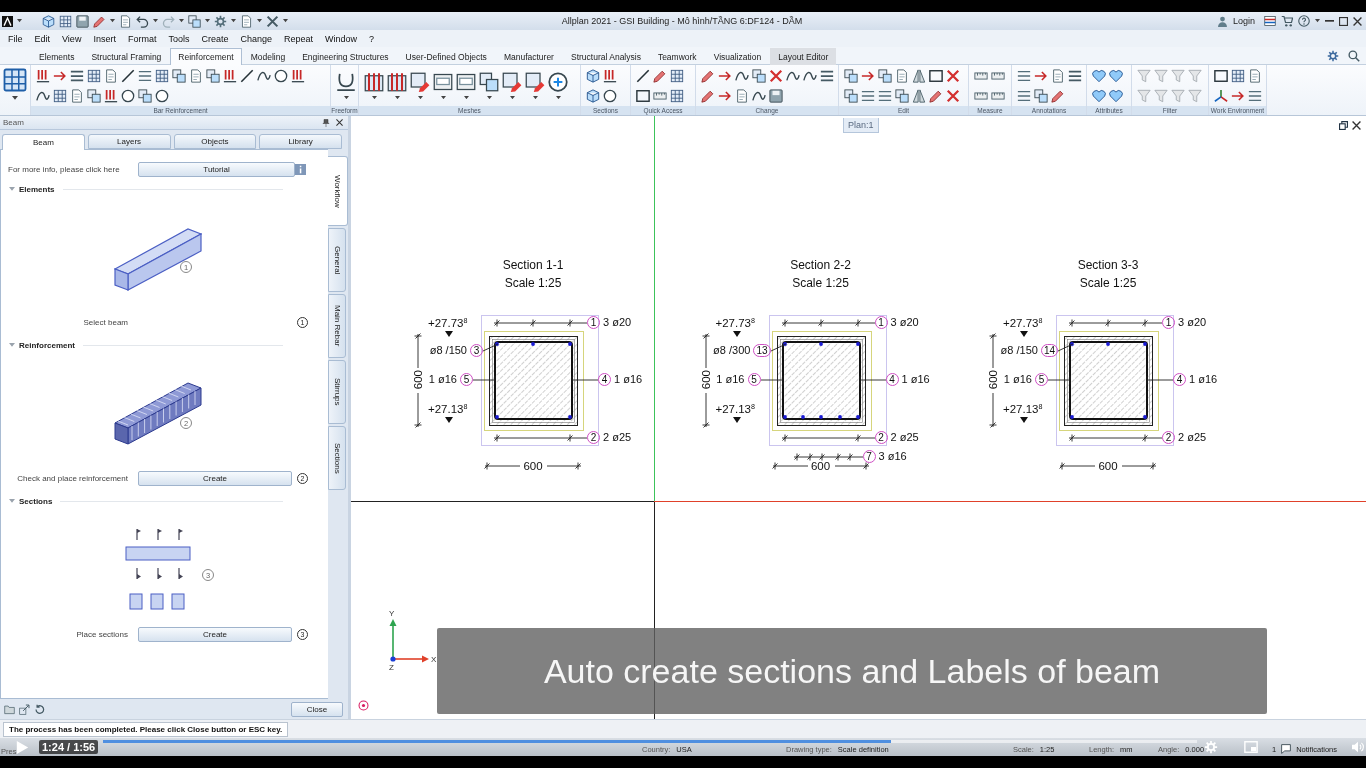  What do you see at coordinates (1243, 21) in the screenshot?
I see `login-link: Login` at bounding box center [1243, 21].